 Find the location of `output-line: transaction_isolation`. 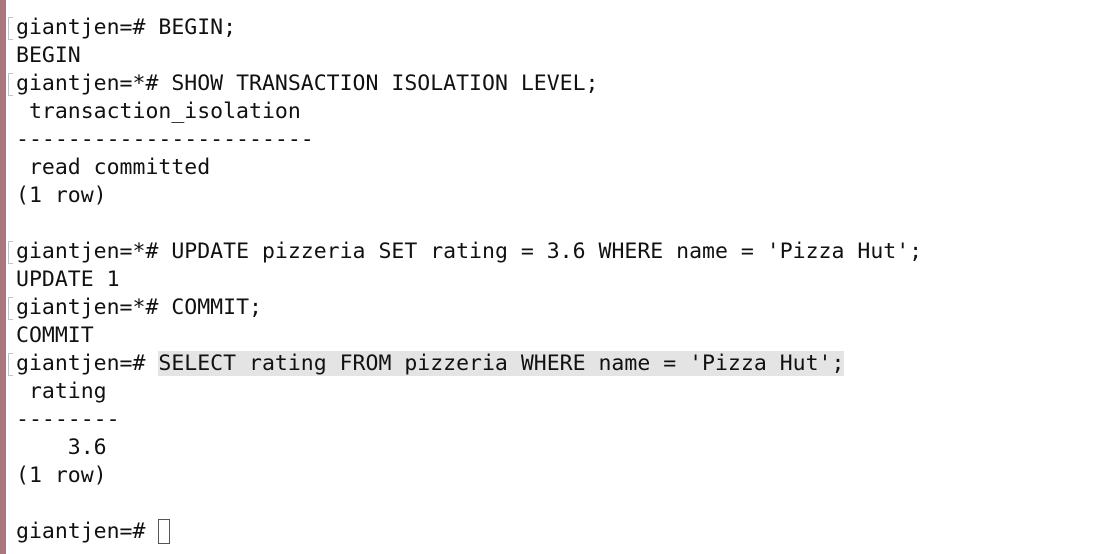

output-line: transaction_isolation is located at coordinates (551, 112).